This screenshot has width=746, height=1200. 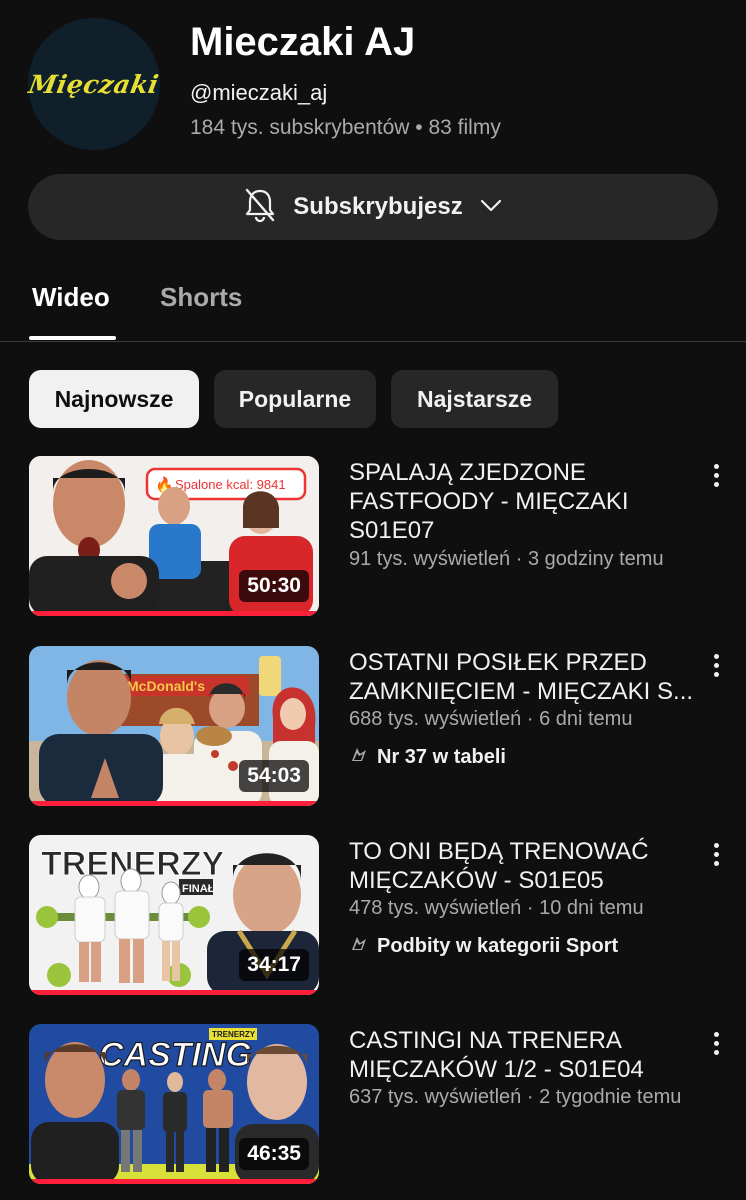 I want to click on channel-logo: Mięczaki, so click(x=94, y=84).